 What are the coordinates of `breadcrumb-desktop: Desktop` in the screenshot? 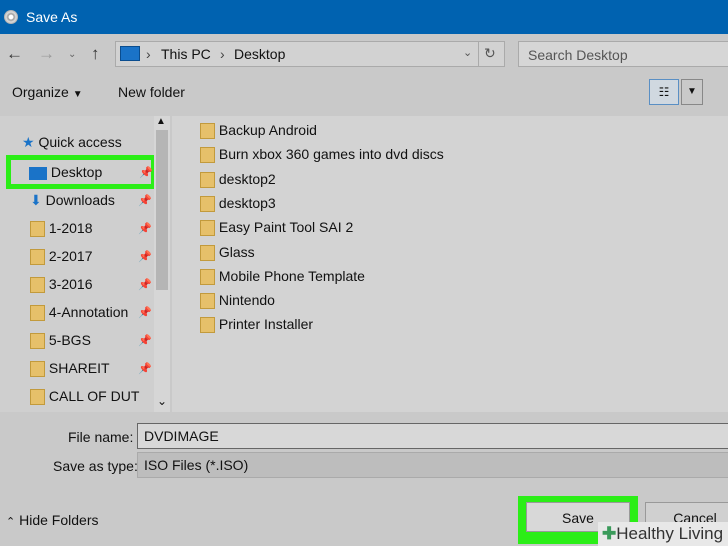 It's located at (259, 54).